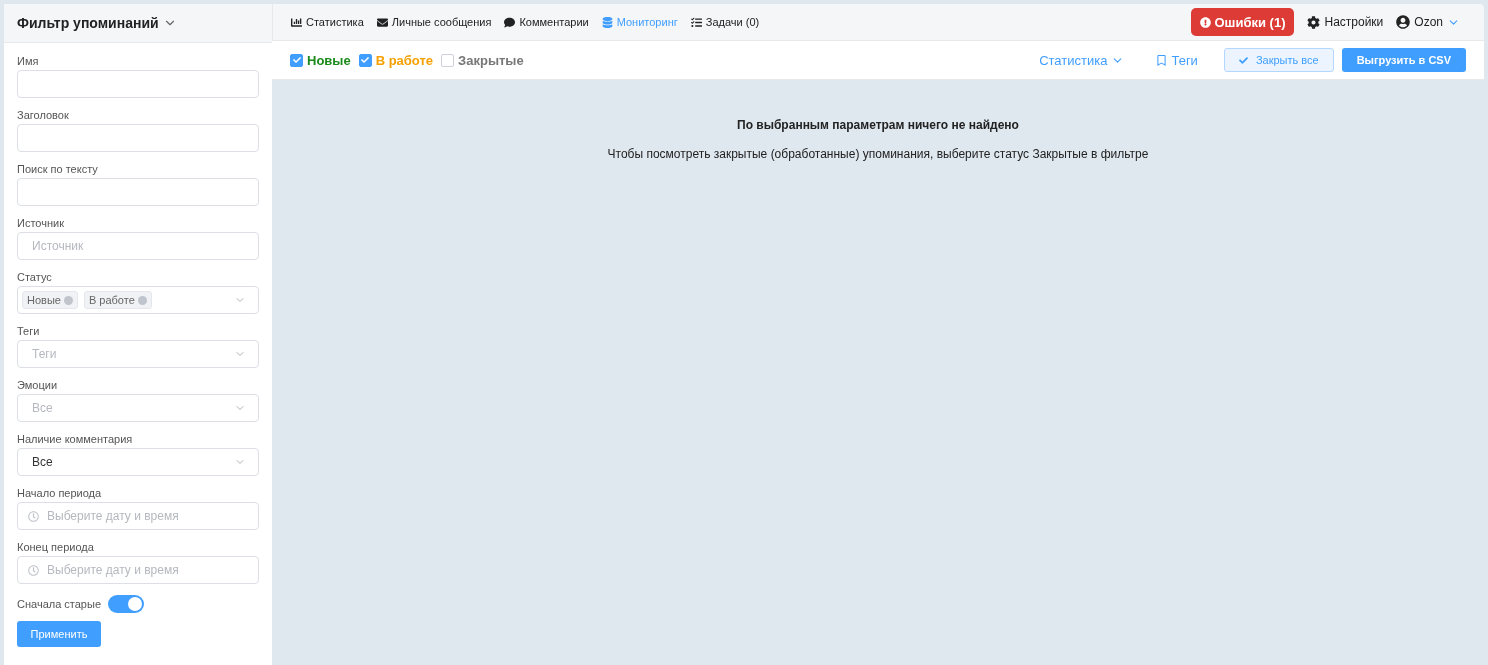  What do you see at coordinates (43, 115) in the screenshot?
I see `field-label: Заголовок` at bounding box center [43, 115].